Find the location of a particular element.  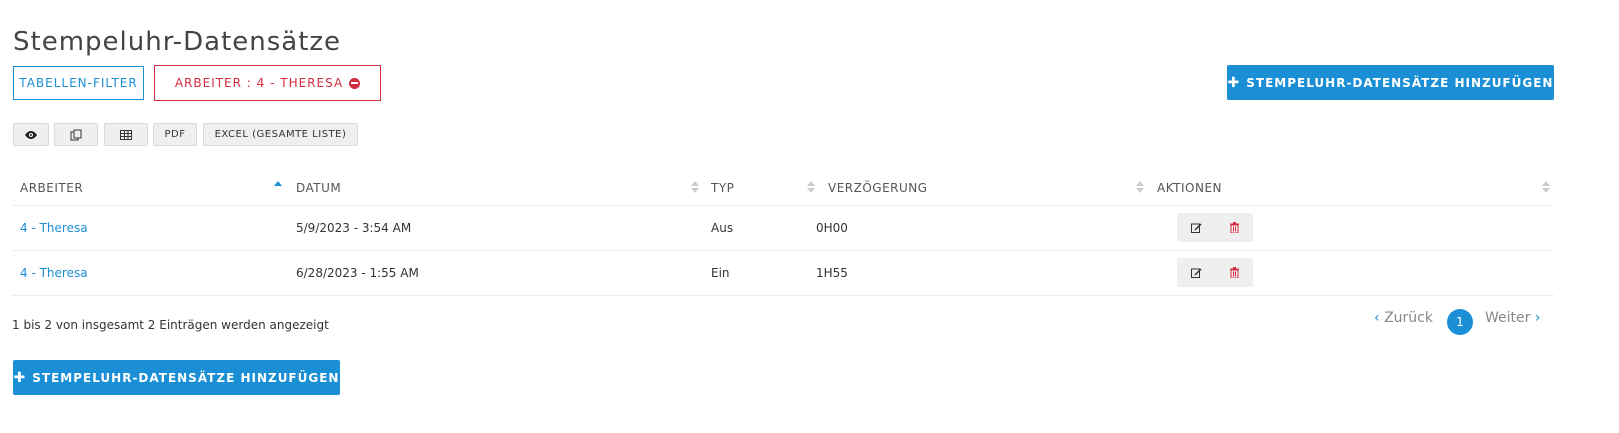

delay-cell: 1H55 is located at coordinates (832, 273).